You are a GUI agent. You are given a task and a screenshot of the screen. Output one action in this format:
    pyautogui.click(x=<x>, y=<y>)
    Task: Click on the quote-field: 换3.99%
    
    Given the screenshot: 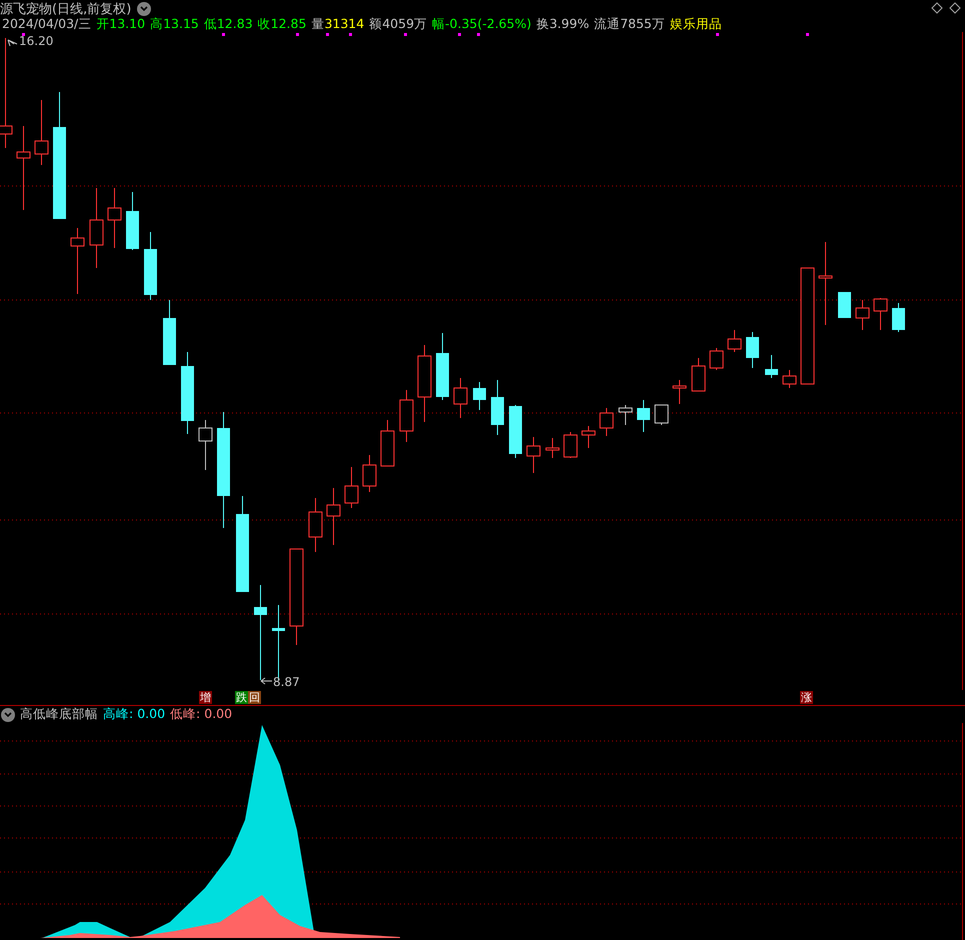 What is the action you would take?
    pyautogui.click(x=563, y=24)
    